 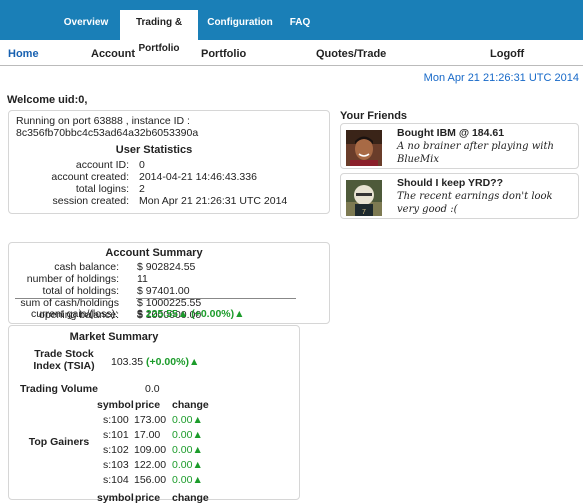 I want to click on summary-value: $ 902824.55, so click(x=166, y=267).